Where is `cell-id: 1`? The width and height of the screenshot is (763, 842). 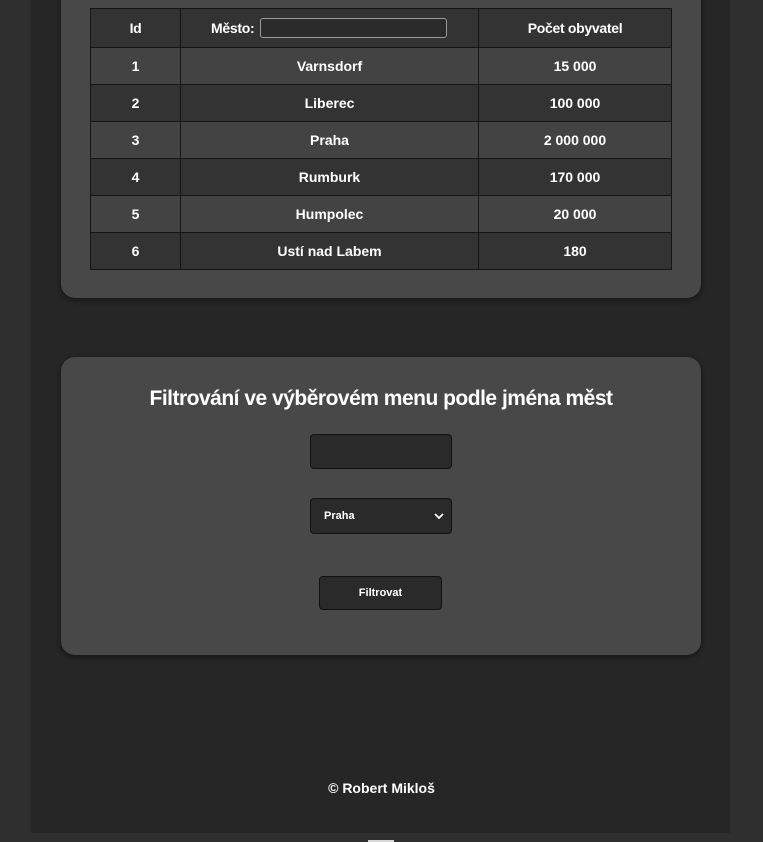 cell-id: 1 is located at coordinates (135, 66).